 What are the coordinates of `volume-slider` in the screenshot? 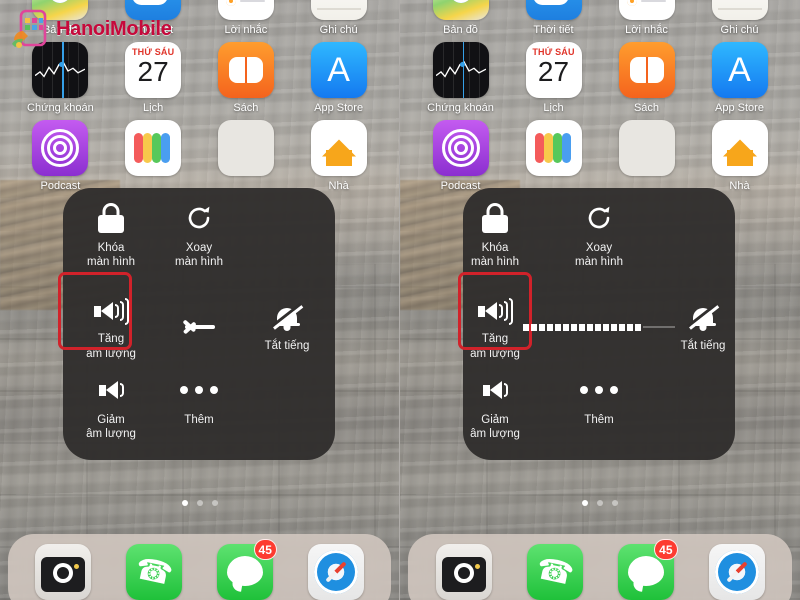 It's located at (599, 327).